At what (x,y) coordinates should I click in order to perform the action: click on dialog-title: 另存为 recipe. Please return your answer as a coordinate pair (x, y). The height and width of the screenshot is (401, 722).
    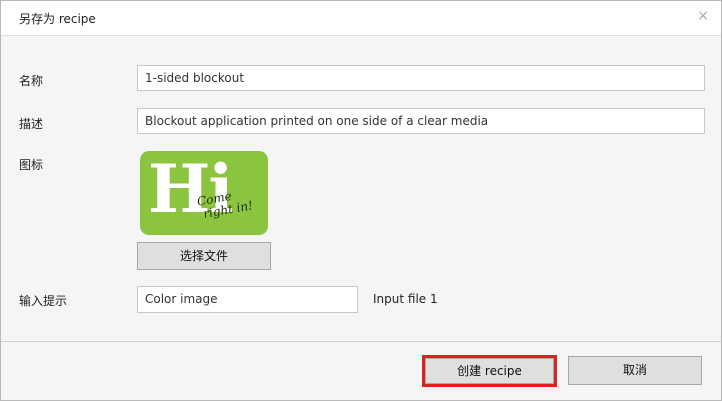
    Looking at the image, I should click on (57, 19).